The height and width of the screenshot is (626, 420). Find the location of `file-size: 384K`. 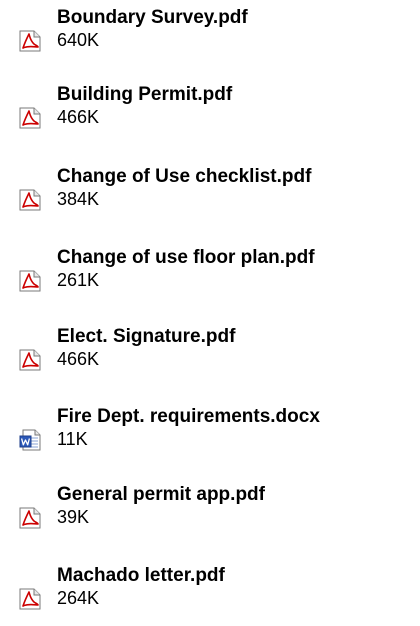

file-size: 384K is located at coordinates (78, 199).